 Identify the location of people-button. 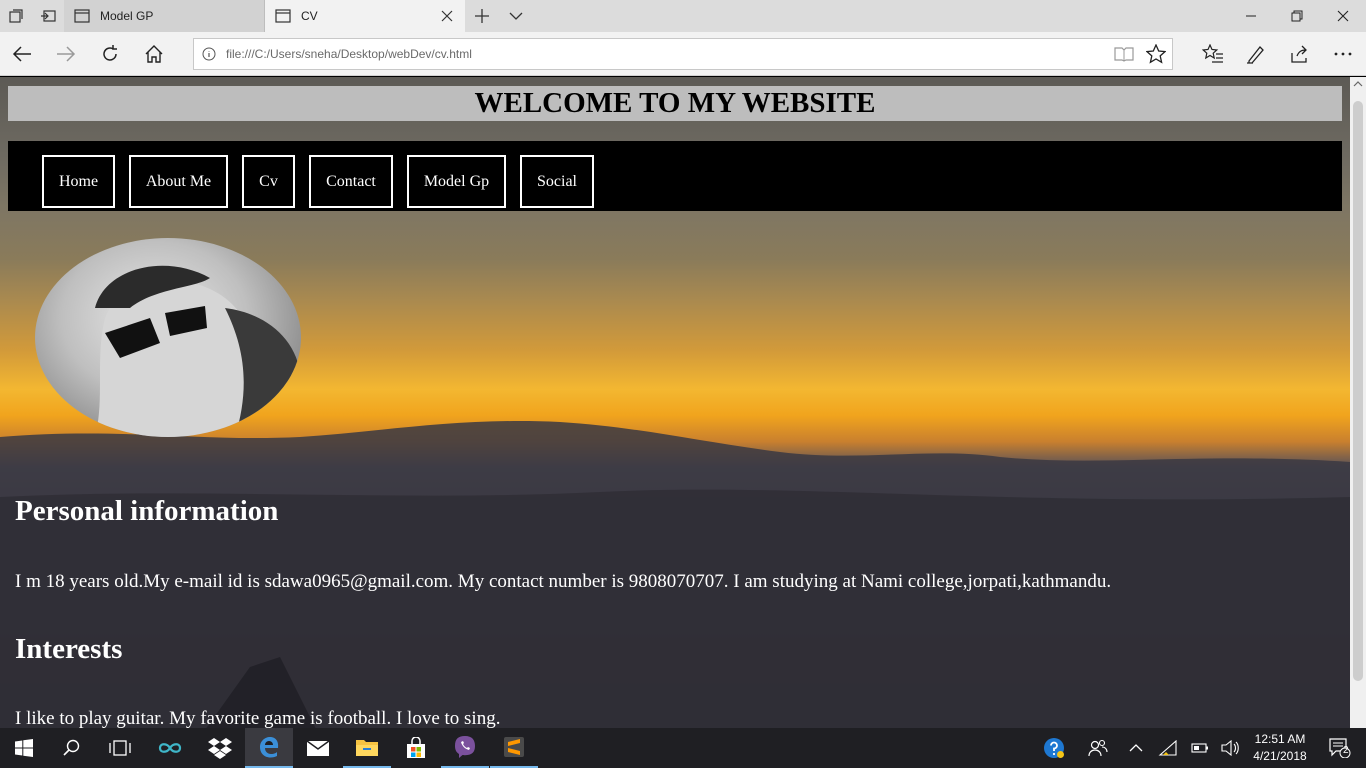
(1098, 748).